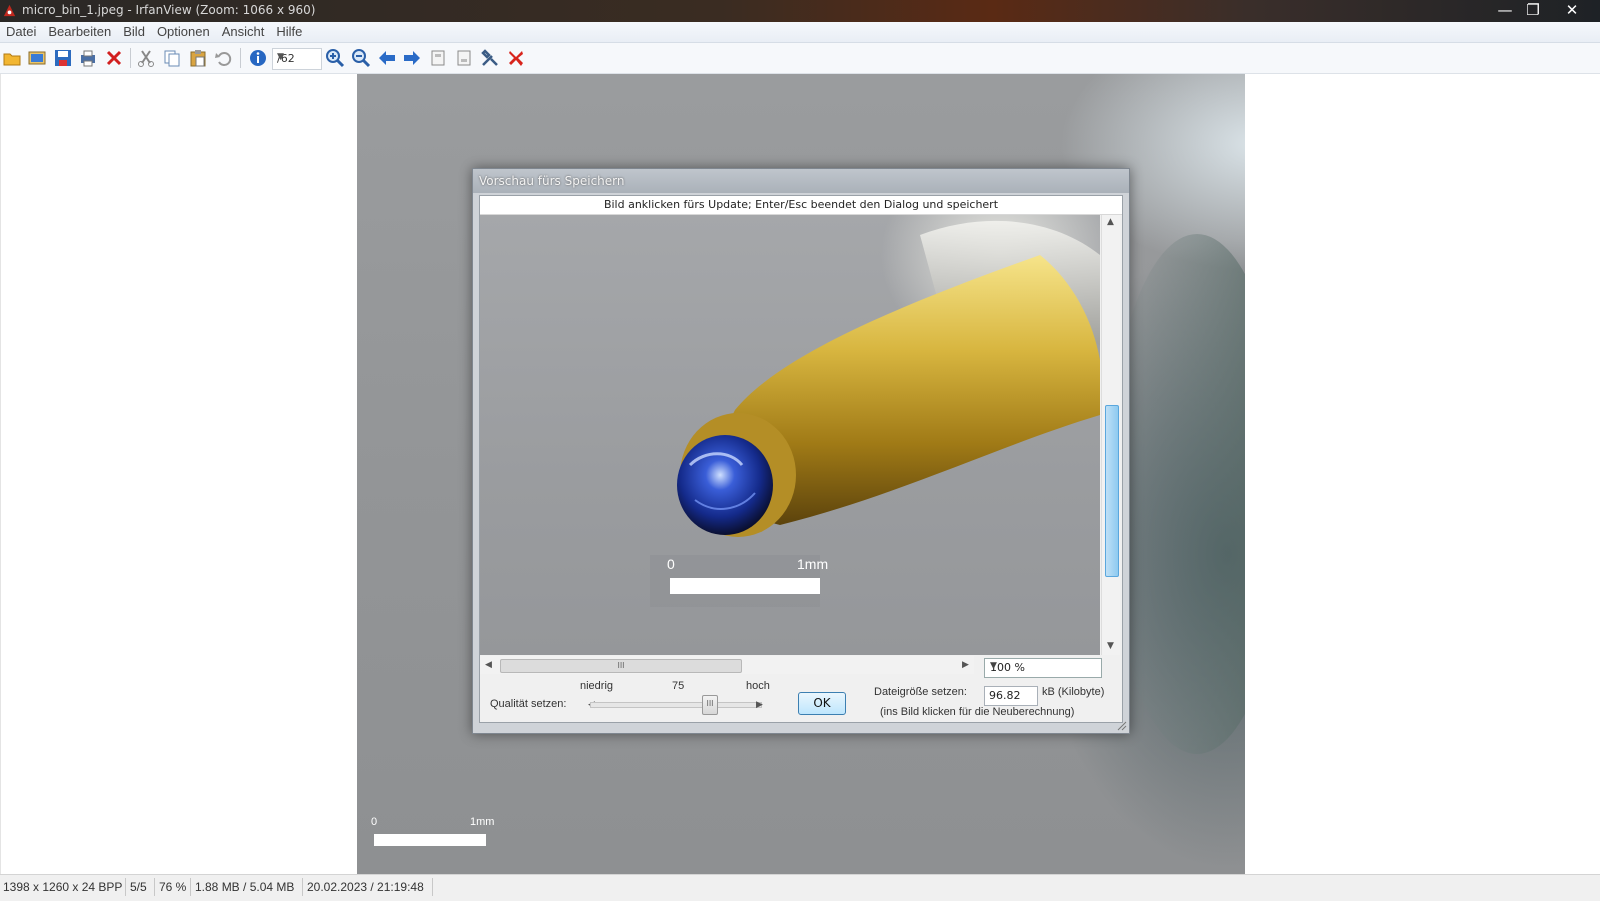 The width and height of the screenshot is (1600, 901). What do you see at coordinates (1505, 10) in the screenshot?
I see `minimize-button: —` at bounding box center [1505, 10].